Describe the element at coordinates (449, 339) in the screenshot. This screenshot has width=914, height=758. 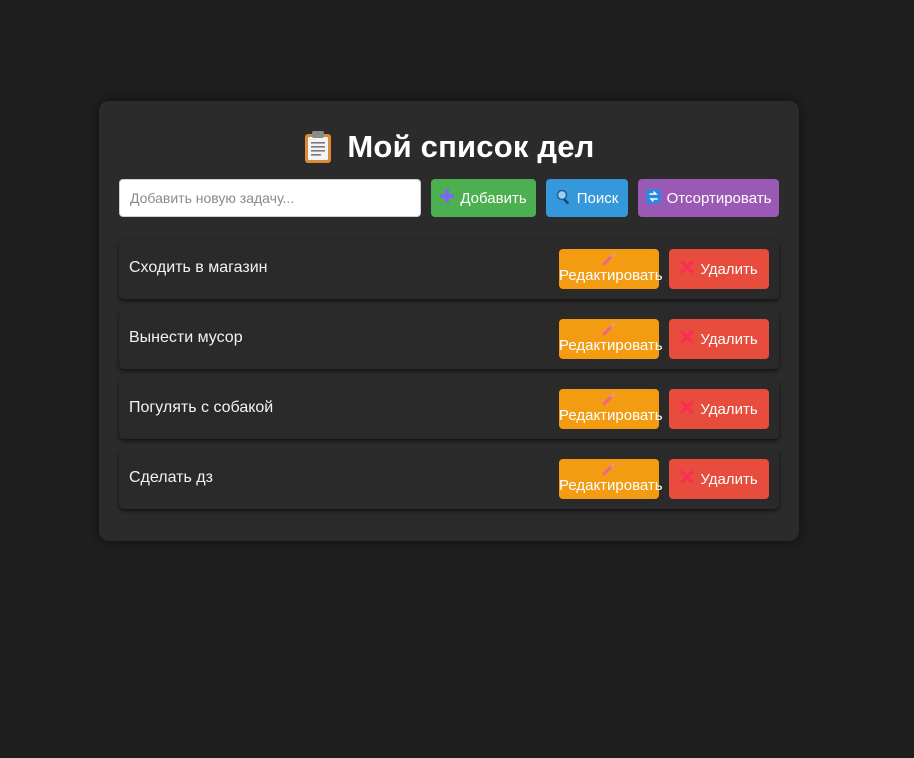
I see `task-item: Вынести мусор Редактировать Удалить` at that location.